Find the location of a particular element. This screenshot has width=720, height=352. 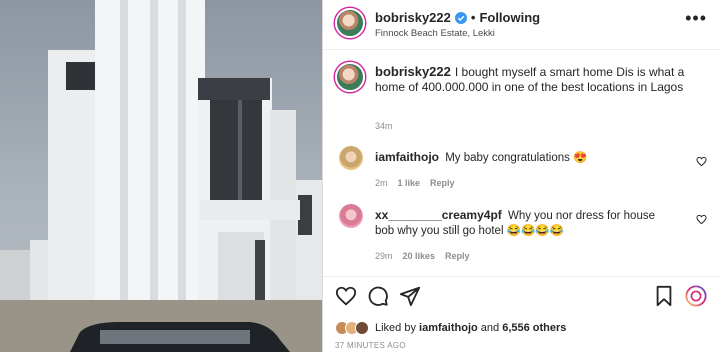

likes-summary: Liked by iamfaithojo and 6,556 others is located at coordinates (450, 328).